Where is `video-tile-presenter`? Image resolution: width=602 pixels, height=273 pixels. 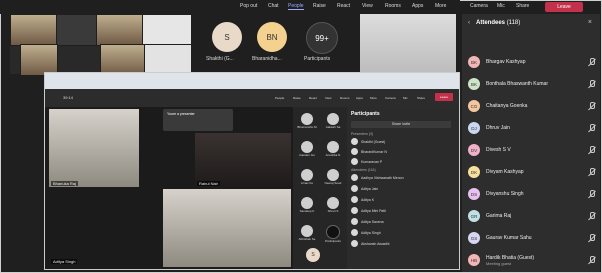
video-tile-presenter is located at coordinates (408, 43).